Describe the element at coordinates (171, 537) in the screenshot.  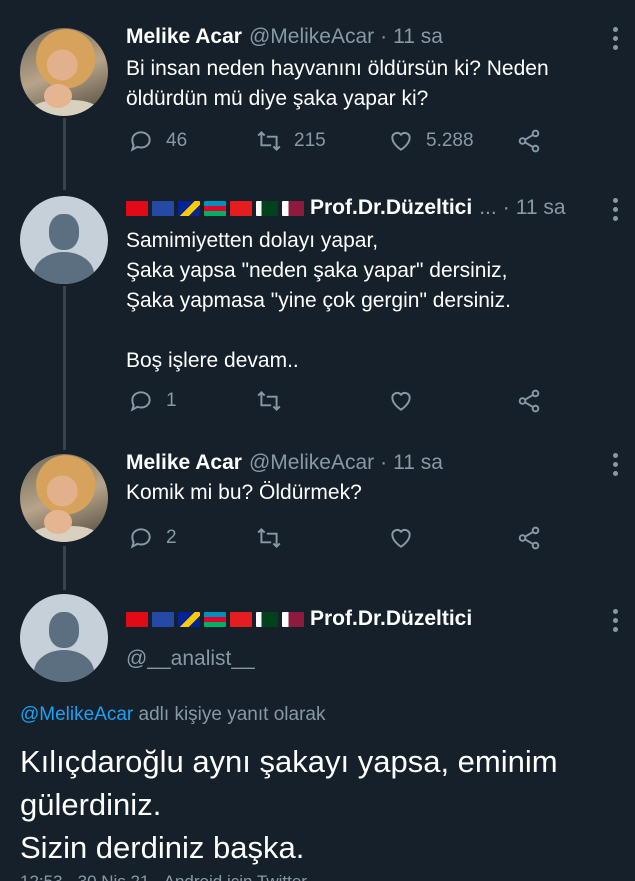
I see `reply-count: 2` at that location.